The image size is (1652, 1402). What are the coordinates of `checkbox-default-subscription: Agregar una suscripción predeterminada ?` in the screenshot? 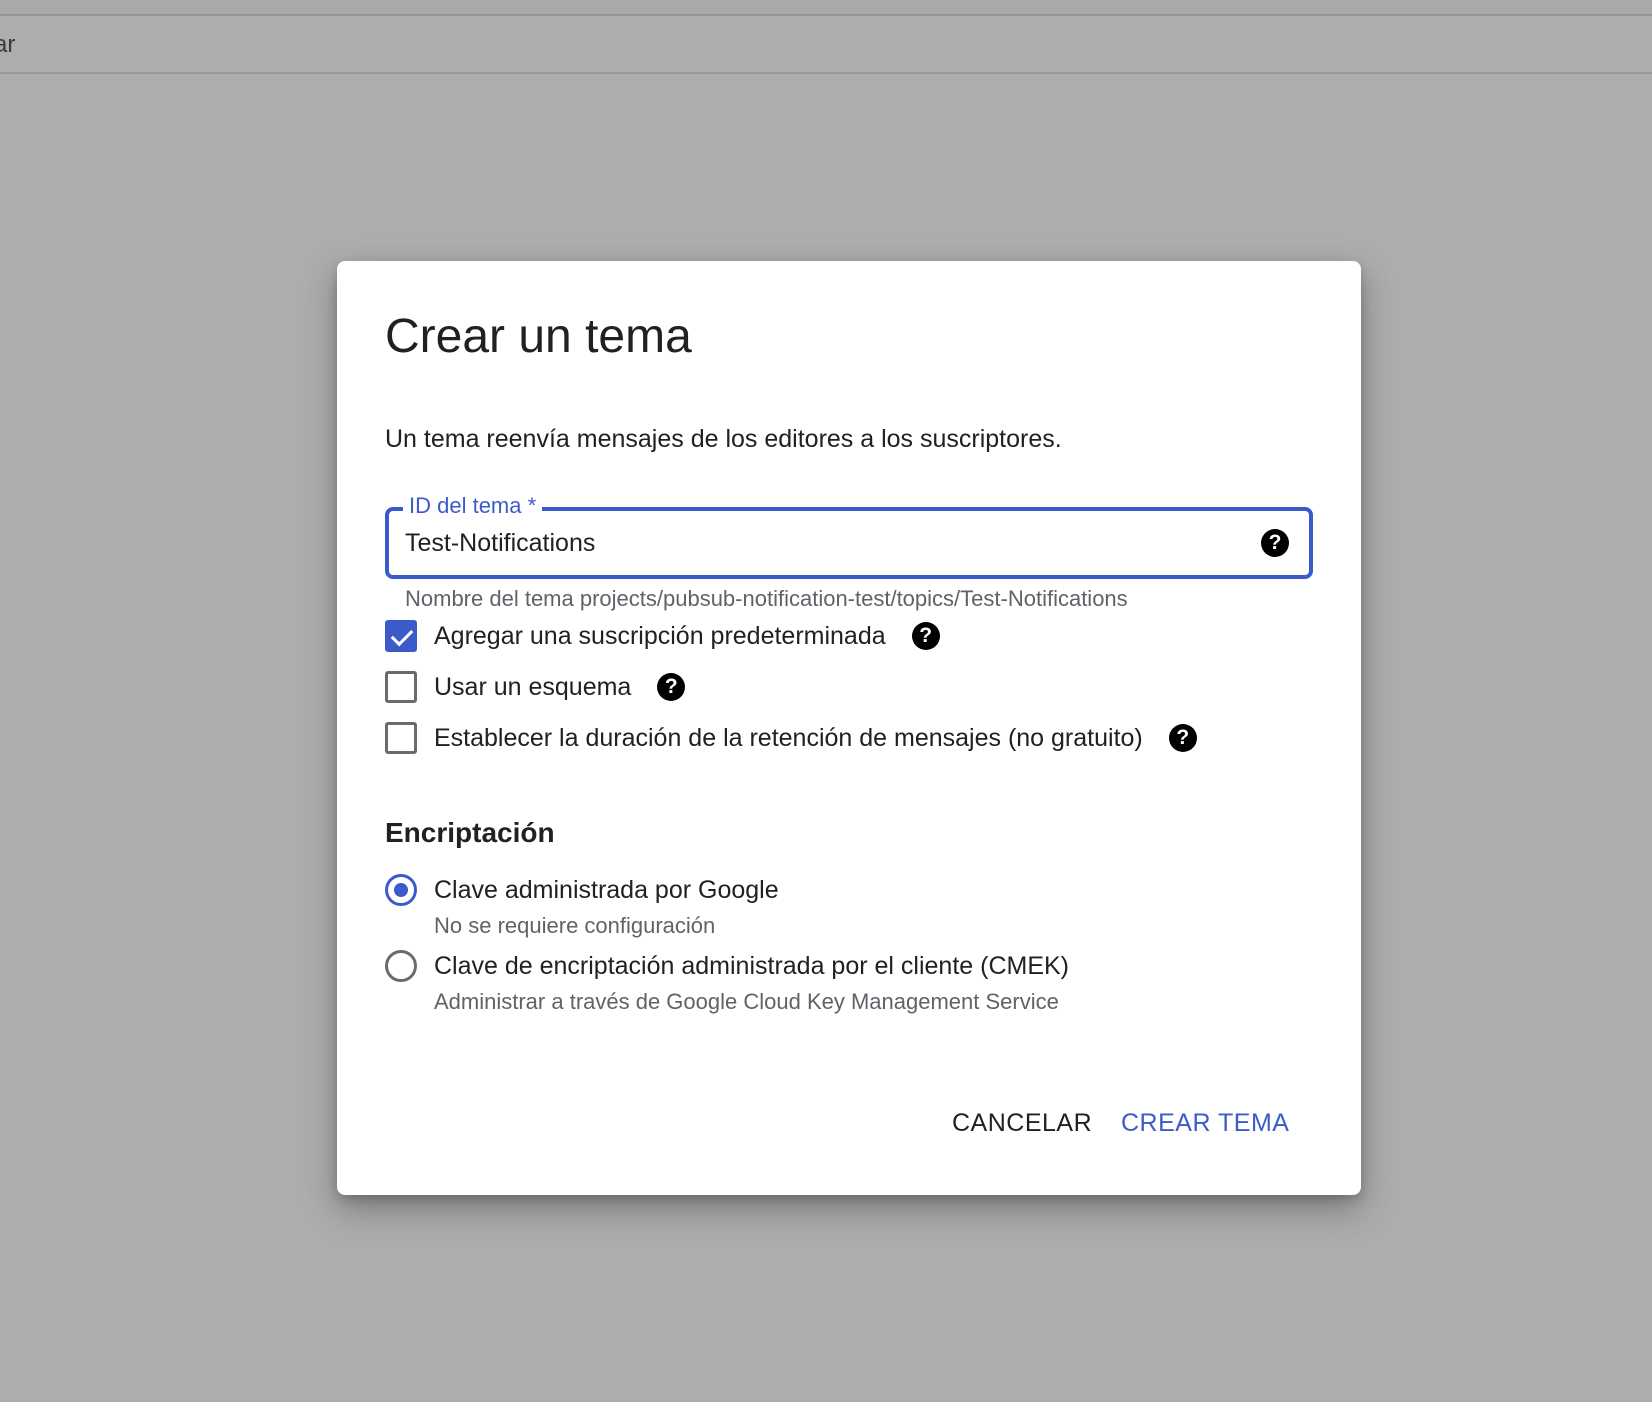 It's located at (662, 636).